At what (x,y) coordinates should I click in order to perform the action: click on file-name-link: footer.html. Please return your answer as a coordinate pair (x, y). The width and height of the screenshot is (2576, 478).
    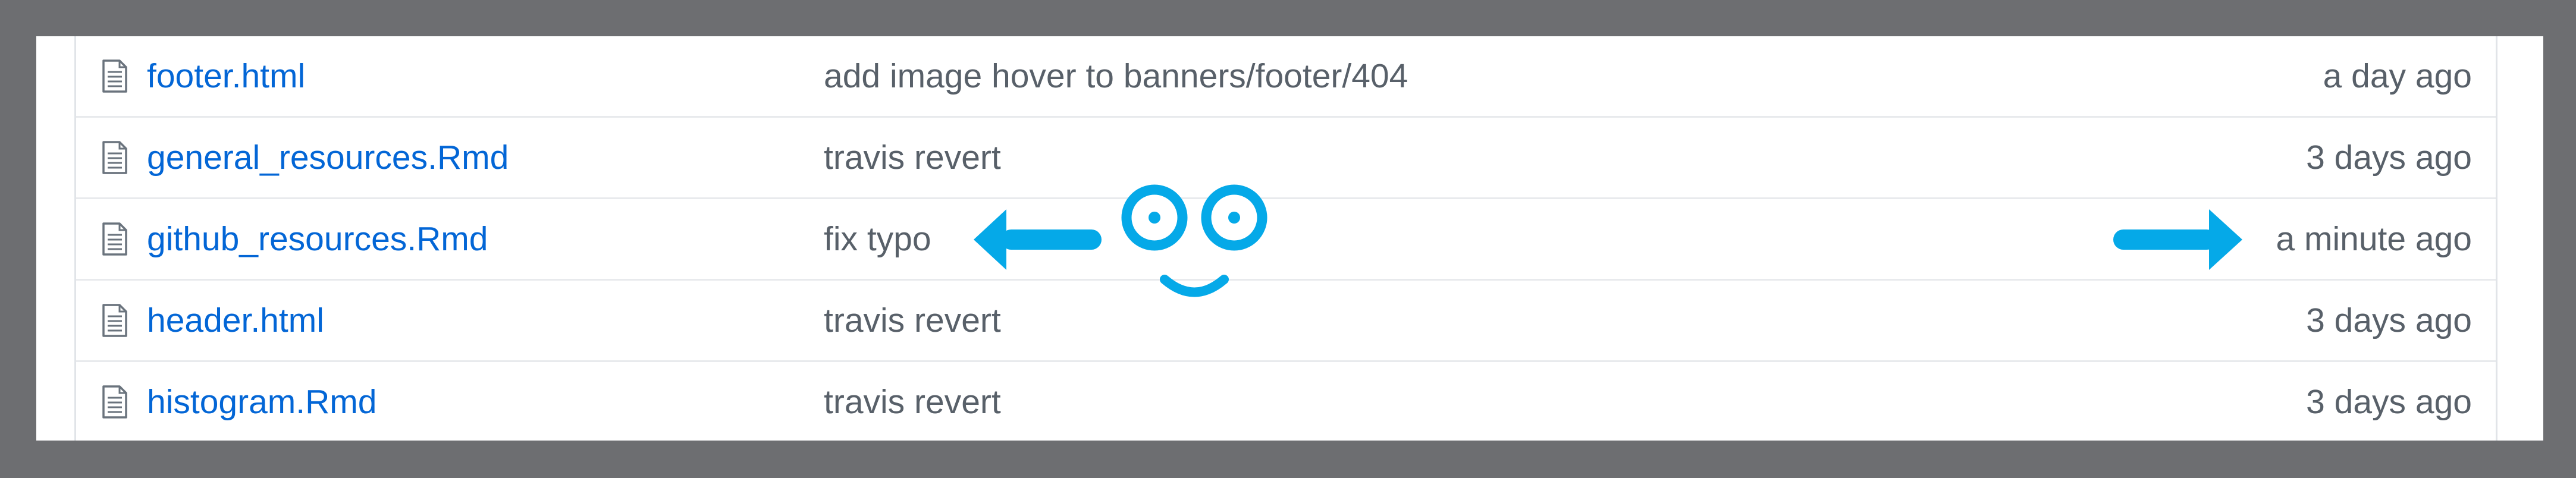
    Looking at the image, I should click on (226, 76).